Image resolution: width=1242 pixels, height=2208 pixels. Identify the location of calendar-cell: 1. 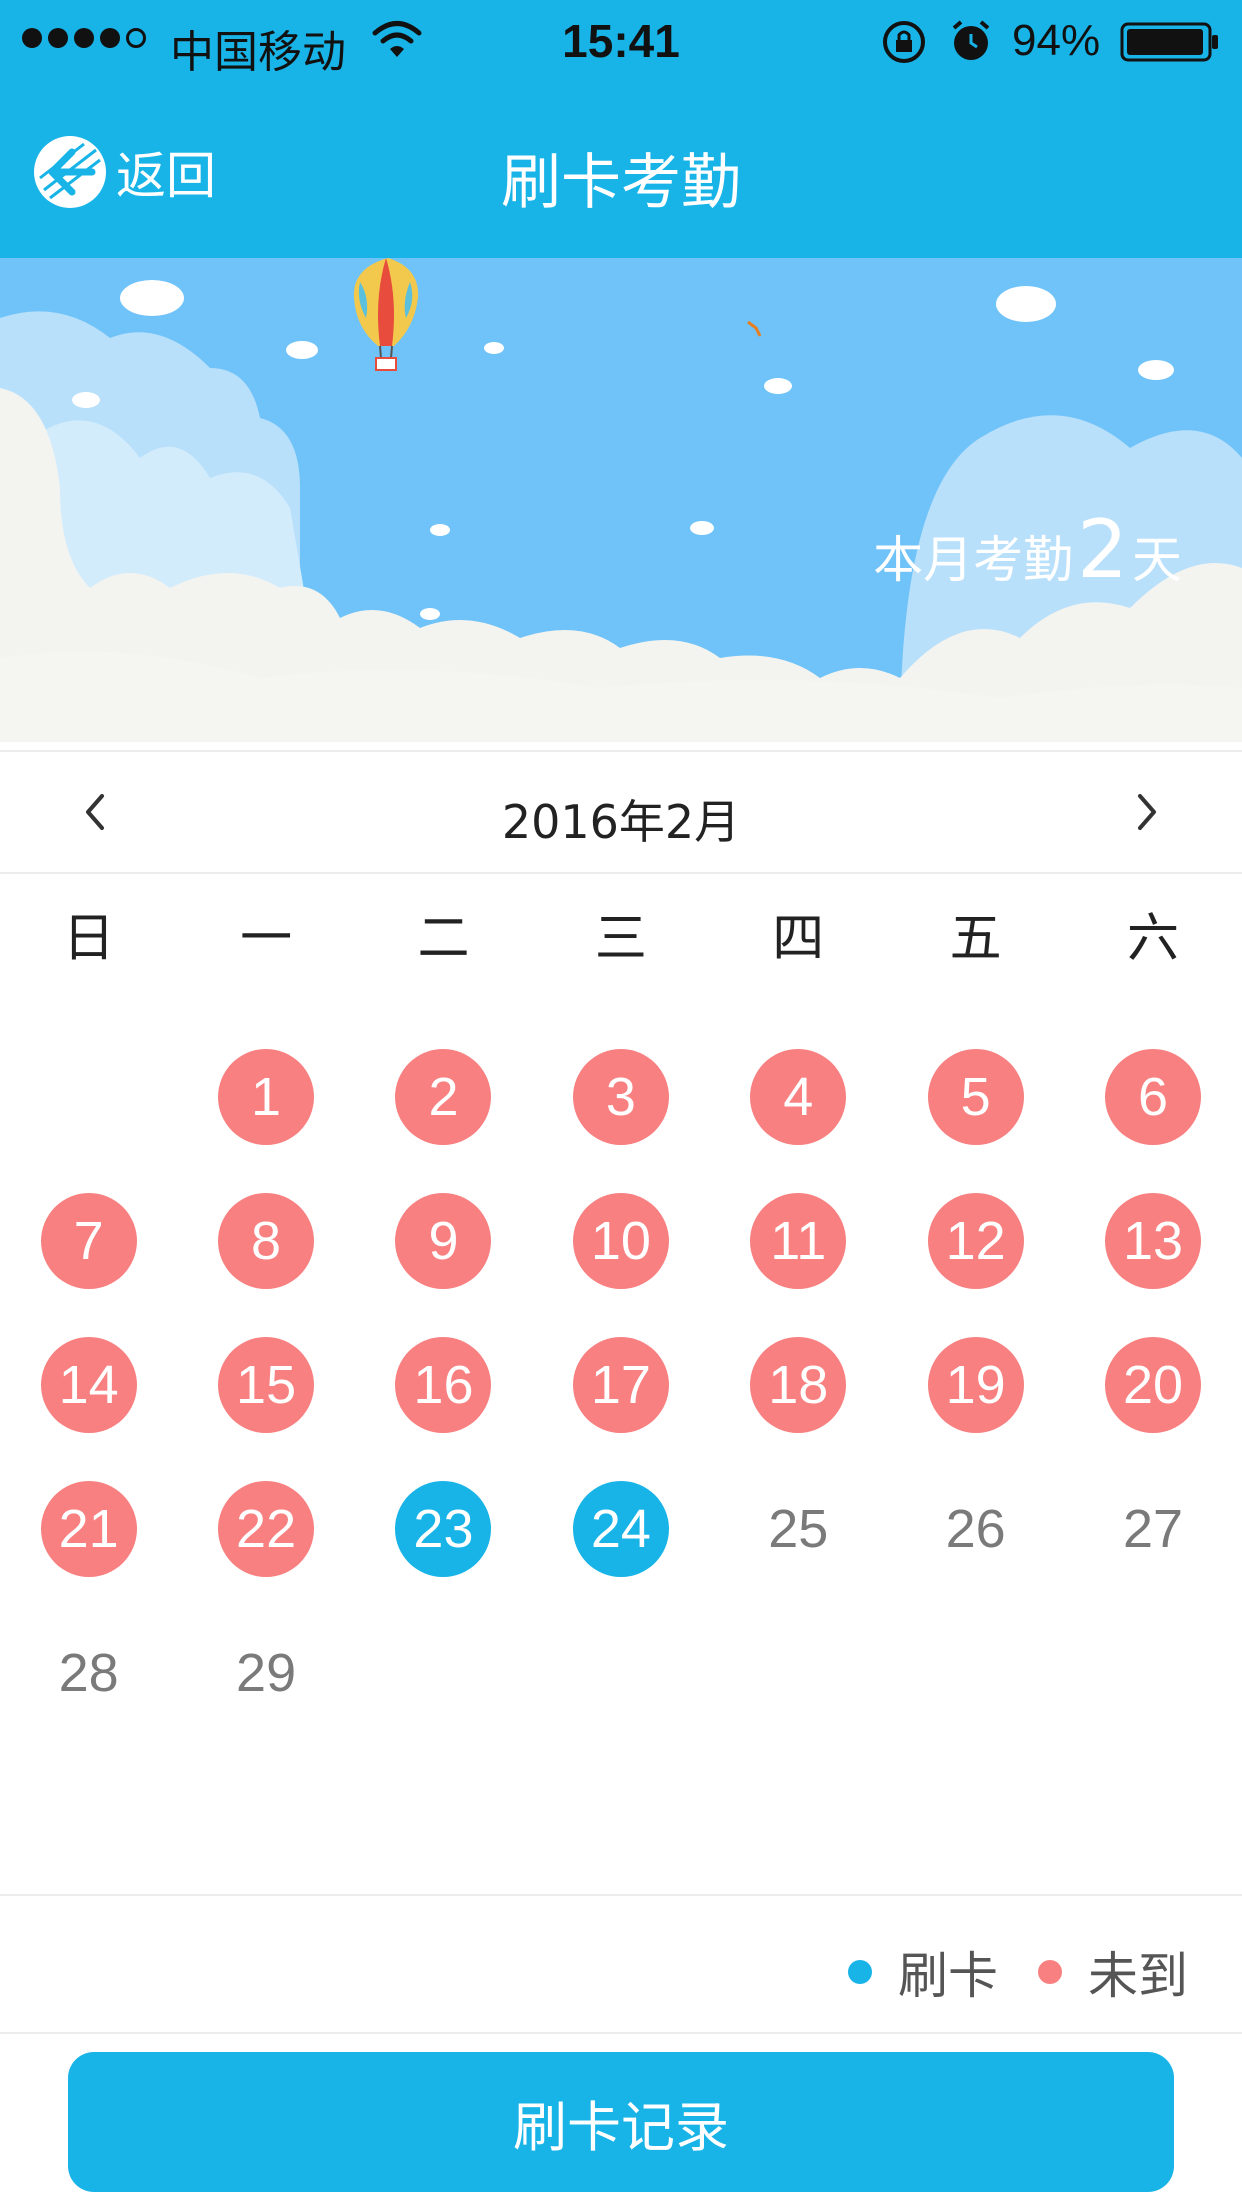
(265, 1097).